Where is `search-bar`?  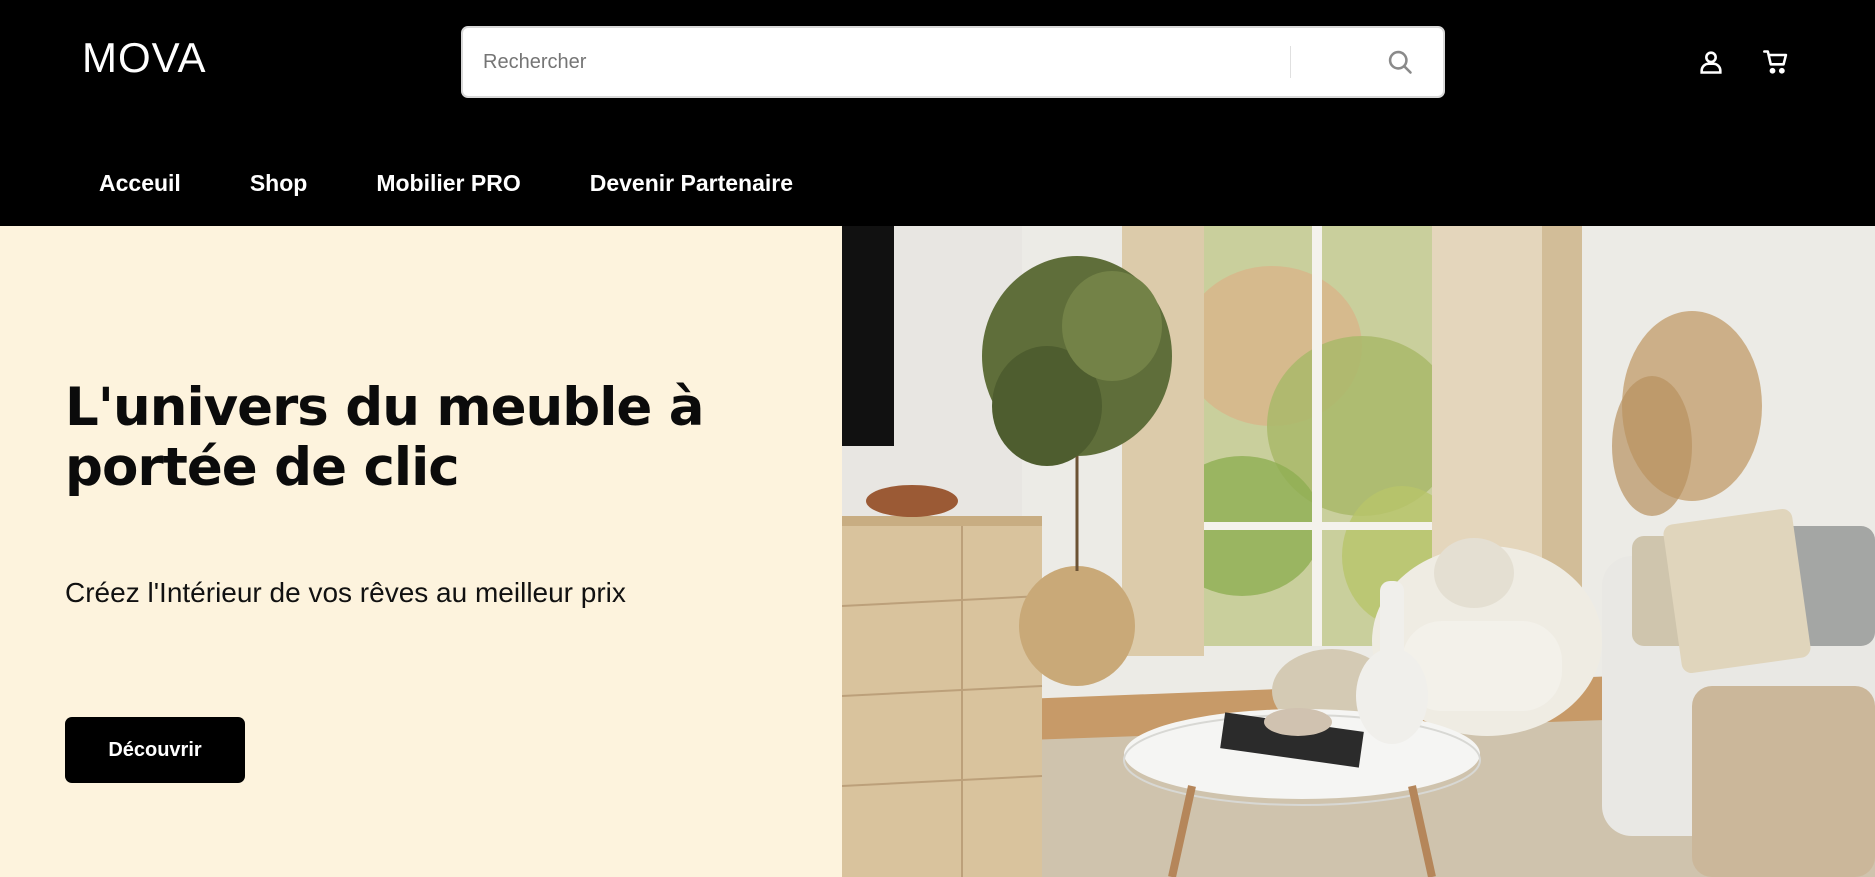
search-bar is located at coordinates (953, 62).